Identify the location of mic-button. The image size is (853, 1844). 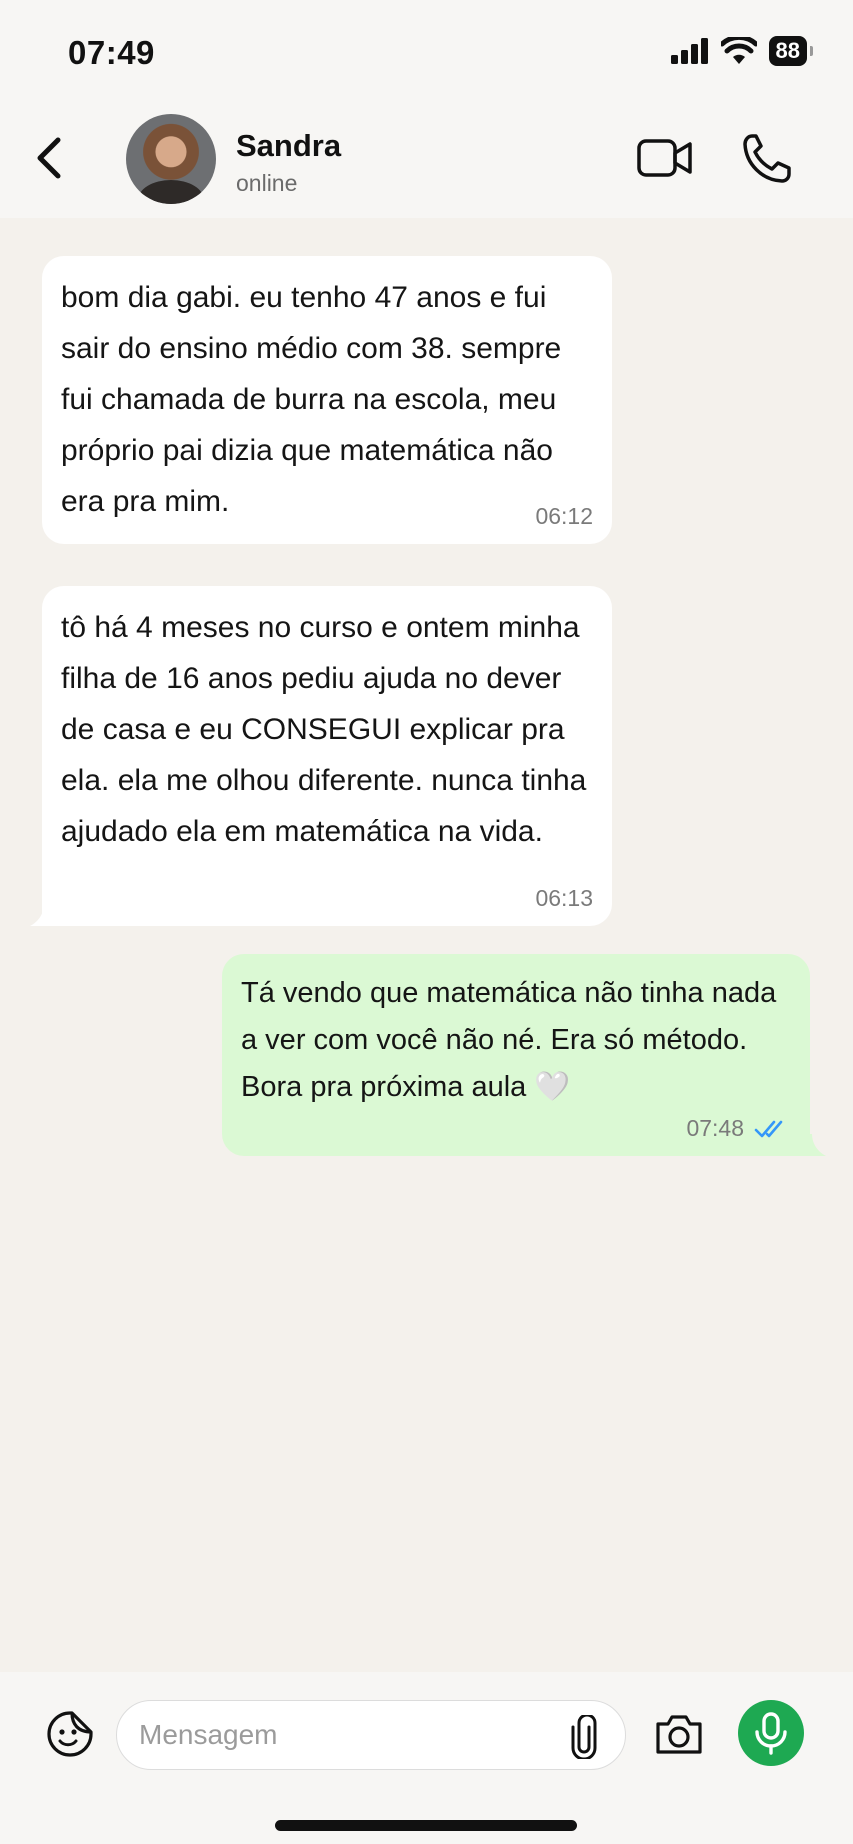
(771, 1733).